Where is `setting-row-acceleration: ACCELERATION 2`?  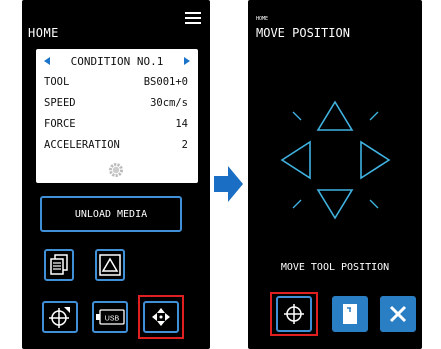
setting-row-acceleration: ACCELERATION 2 is located at coordinates (116, 145).